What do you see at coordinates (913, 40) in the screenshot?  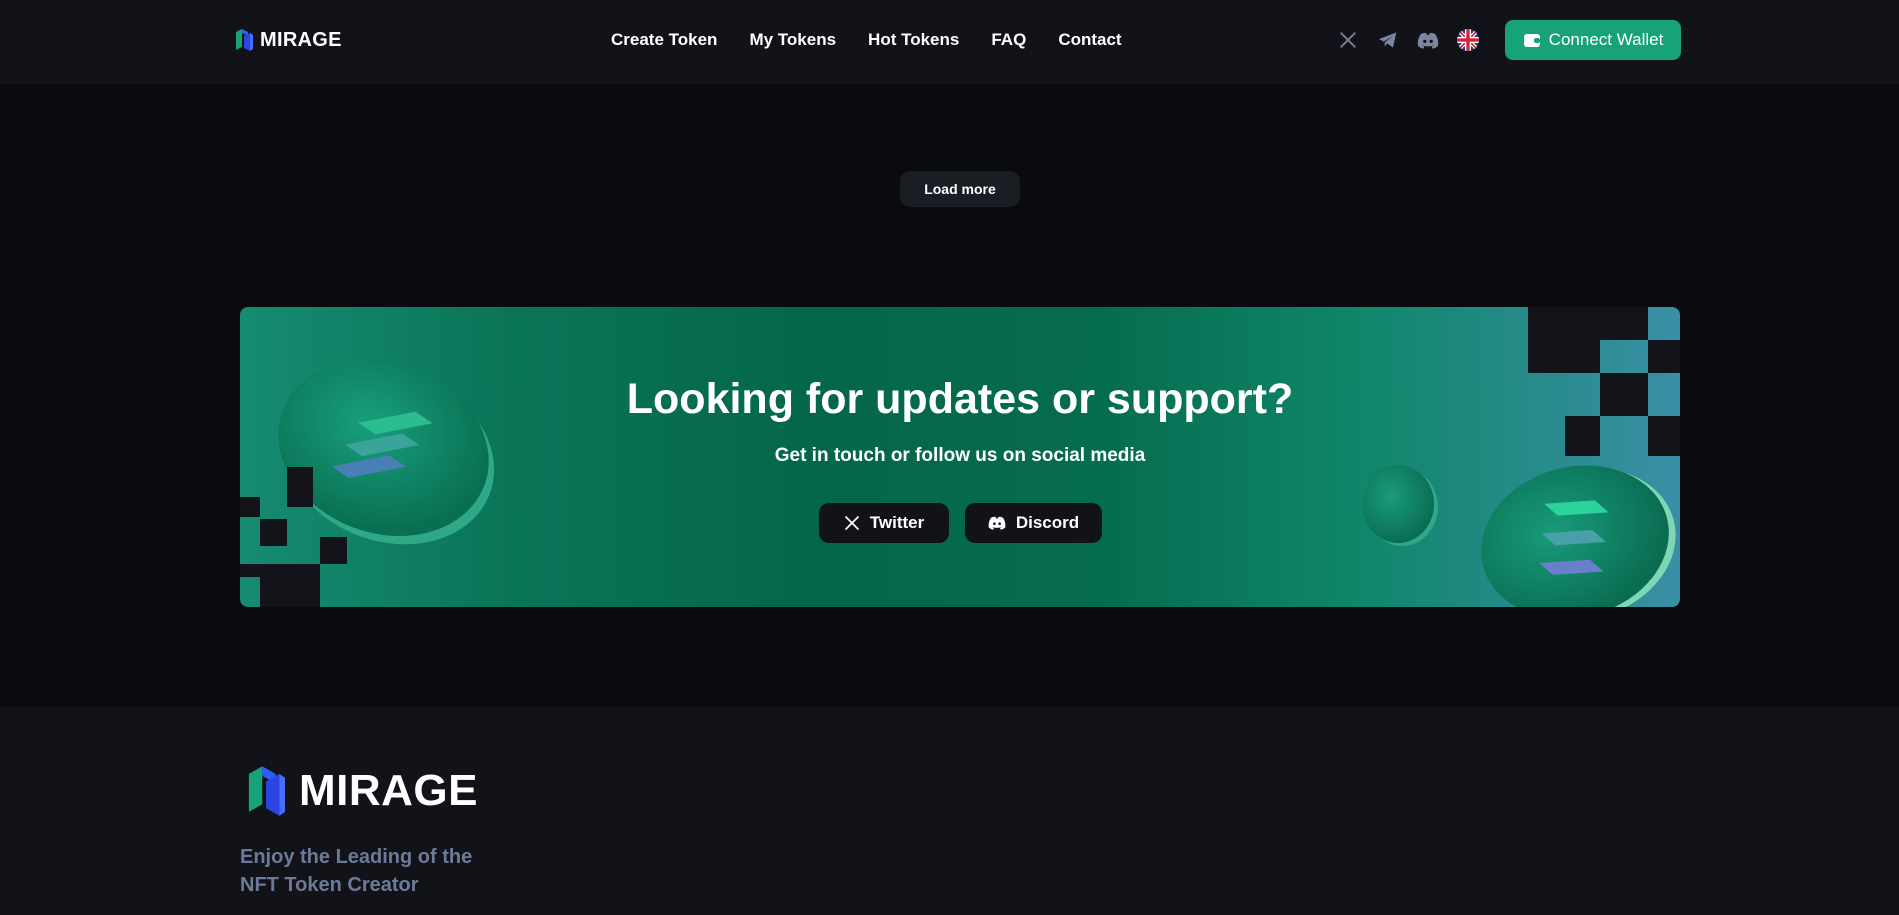 I see `nav-hot-tokens: Hot Tokens` at bounding box center [913, 40].